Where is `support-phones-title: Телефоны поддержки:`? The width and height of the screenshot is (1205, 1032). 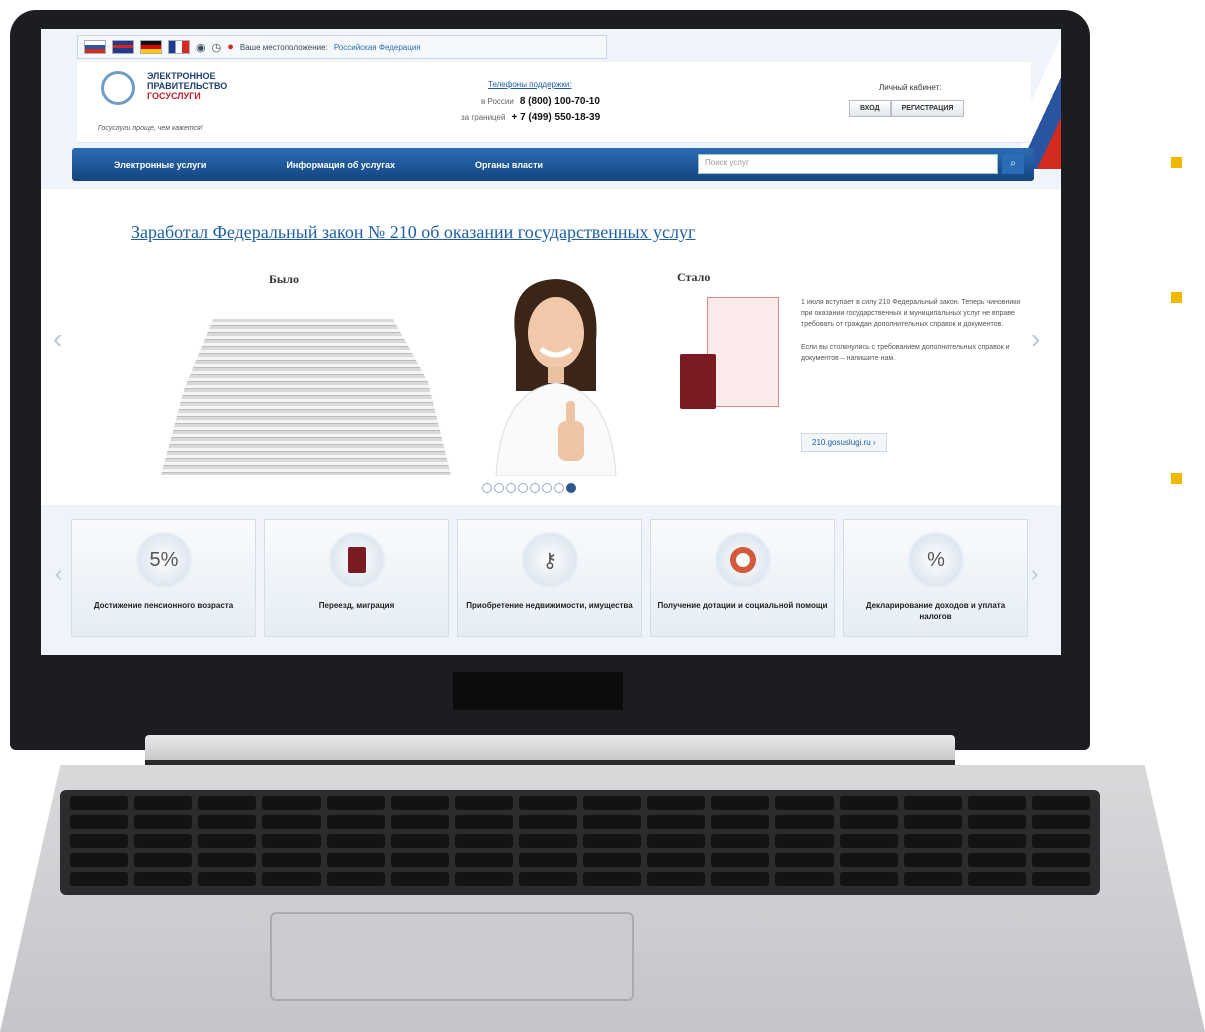 support-phones-title: Телефоны поддержки: is located at coordinates (530, 84).